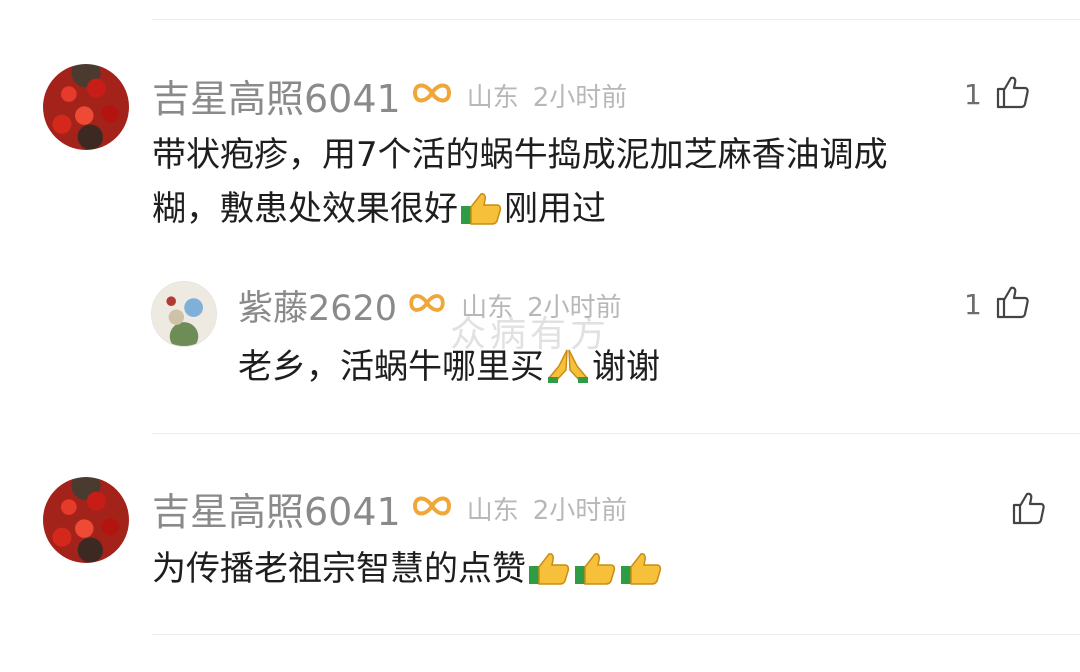 This screenshot has width=1080, height=672. Describe the element at coordinates (616, 19) in the screenshot. I see `top-divider` at that location.